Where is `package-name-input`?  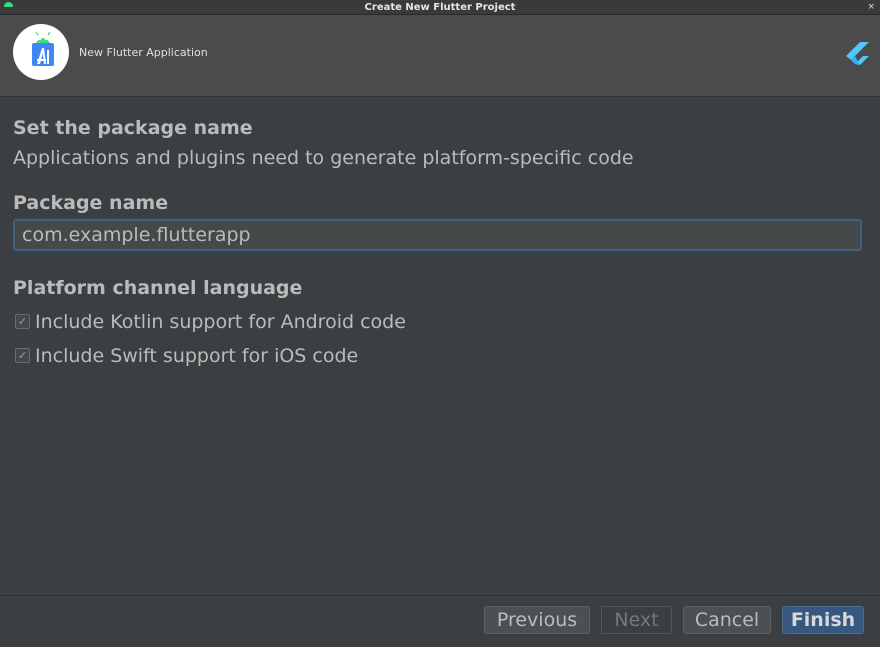
package-name-input is located at coordinates (437, 235).